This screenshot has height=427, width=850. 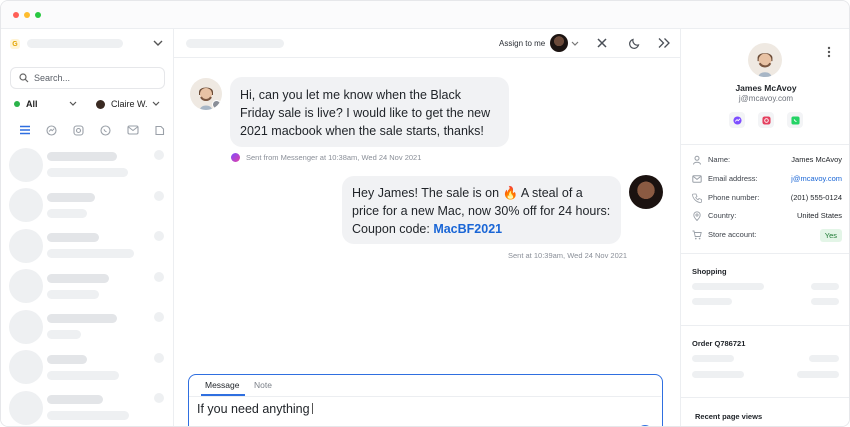 What do you see at coordinates (697, 160) in the screenshot?
I see `user-icon` at bounding box center [697, 160].